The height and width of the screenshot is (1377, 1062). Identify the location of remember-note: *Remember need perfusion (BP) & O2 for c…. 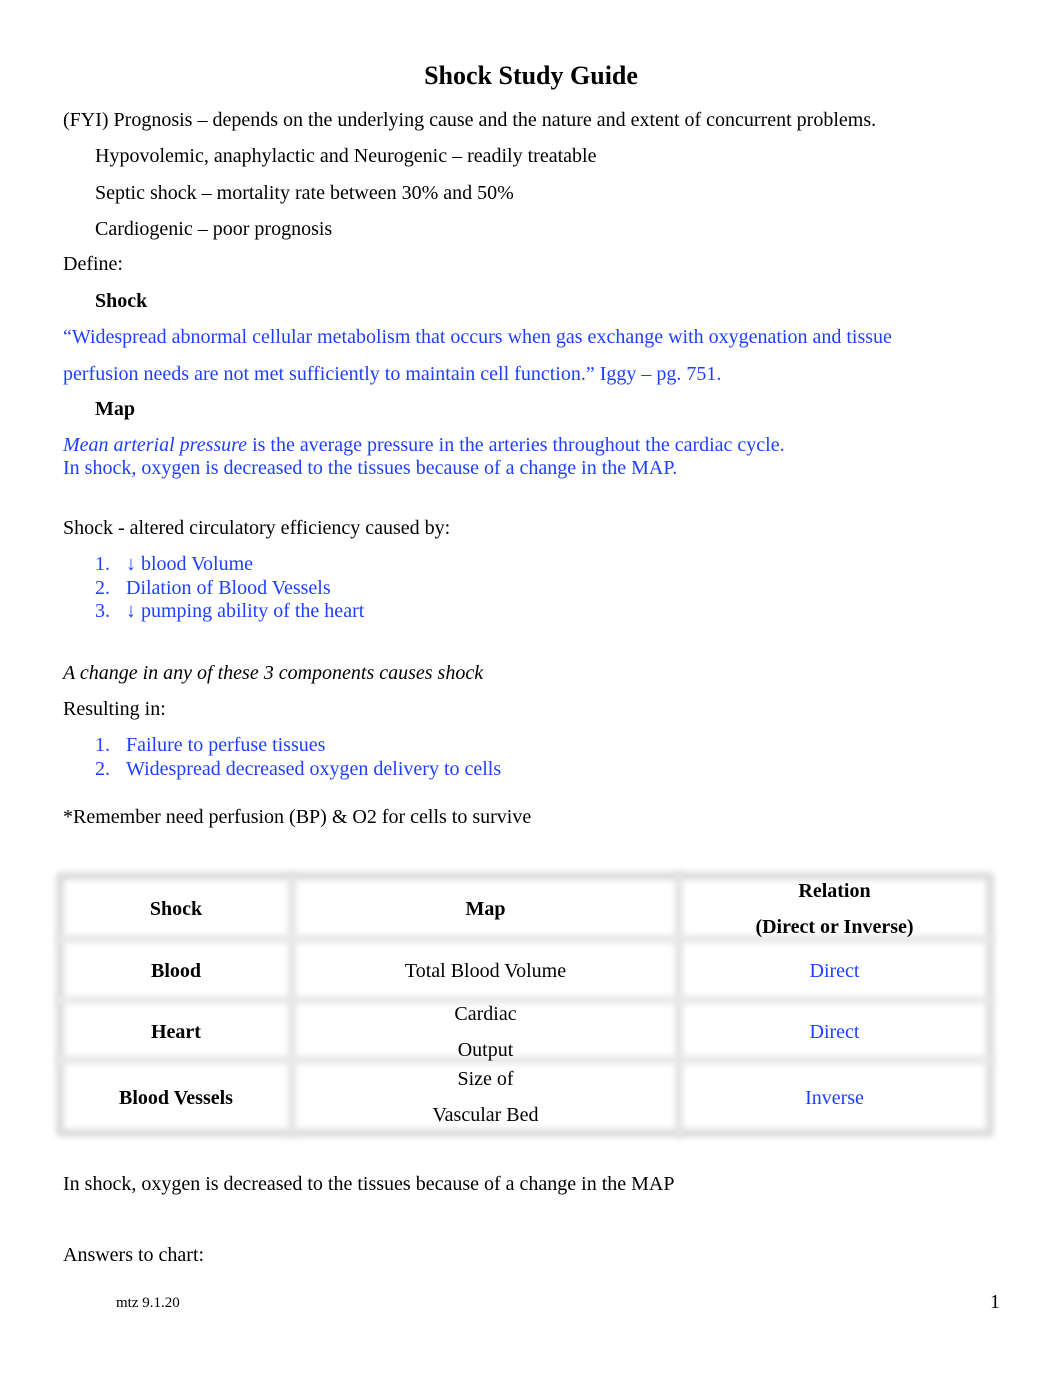
(297, 817).